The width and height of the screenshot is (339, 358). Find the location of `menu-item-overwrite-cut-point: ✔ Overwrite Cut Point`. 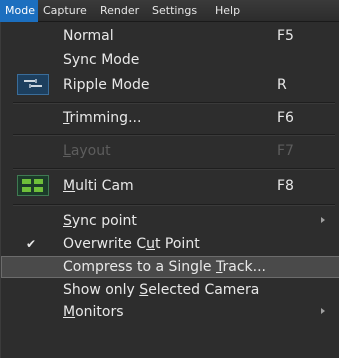

menu-item-overwrite-cut-point: ✔ Overwrite Cut Point is located at coordinates (170, 244).